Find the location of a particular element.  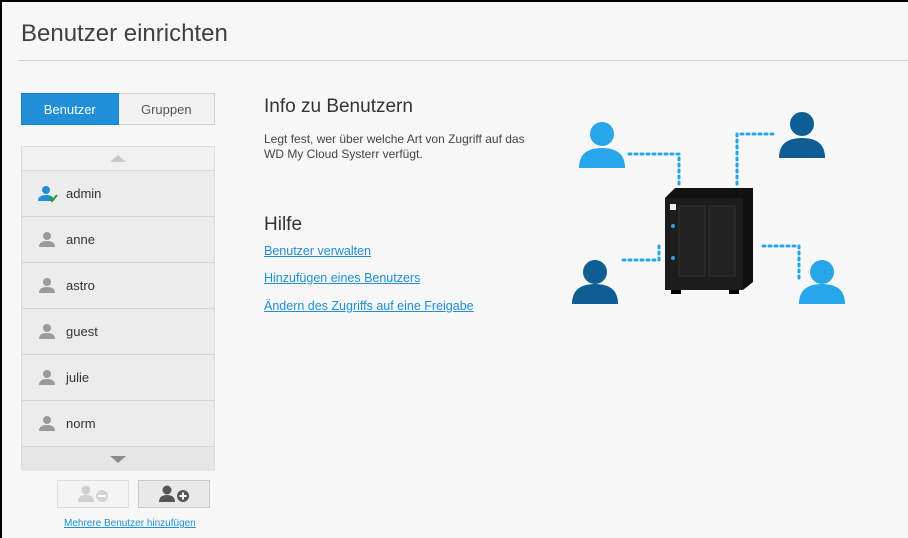

add-user-icon is located at coordinates (174, 493).